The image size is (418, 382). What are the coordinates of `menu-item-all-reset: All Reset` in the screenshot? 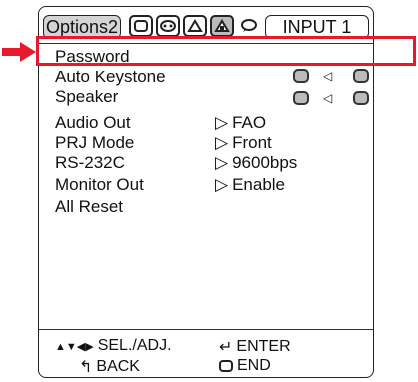 It's located at (89, 207).